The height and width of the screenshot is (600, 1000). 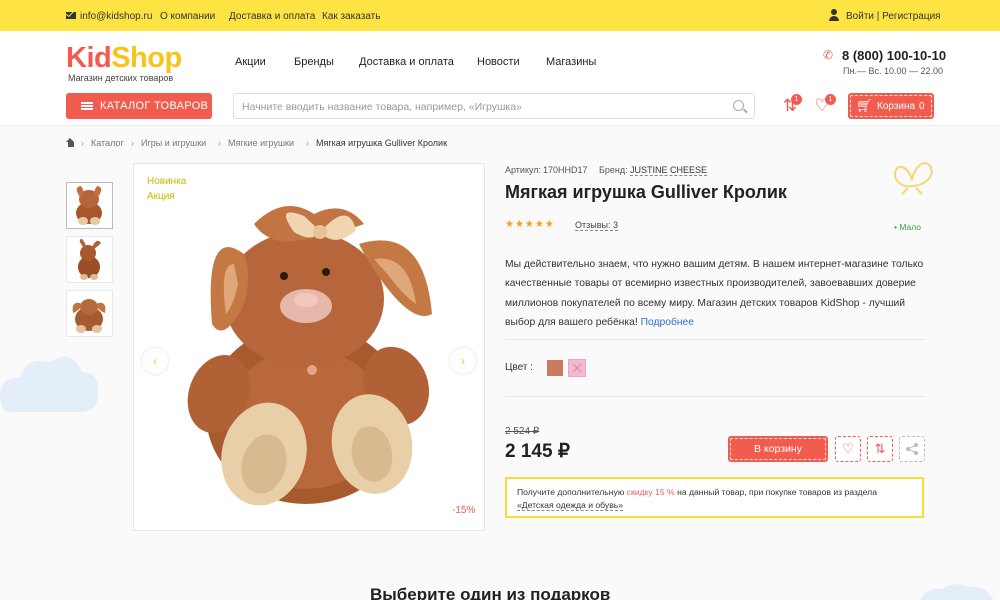 I want to click on new-label: Новинка, so click(x=167, y=181).